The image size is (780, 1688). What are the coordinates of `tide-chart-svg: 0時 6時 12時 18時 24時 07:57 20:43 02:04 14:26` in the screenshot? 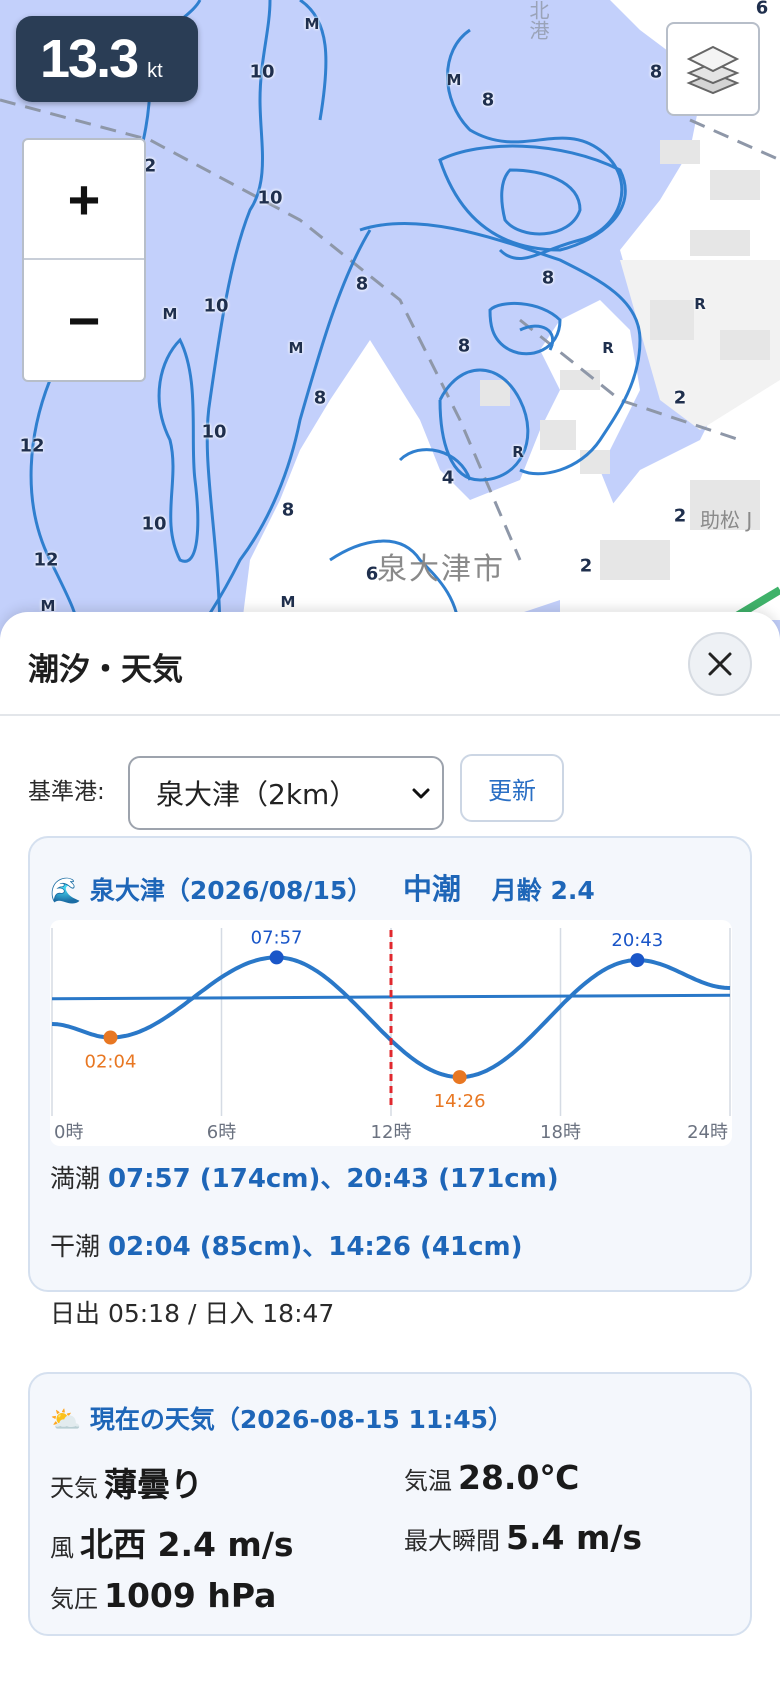 It's located at (391, 1035).